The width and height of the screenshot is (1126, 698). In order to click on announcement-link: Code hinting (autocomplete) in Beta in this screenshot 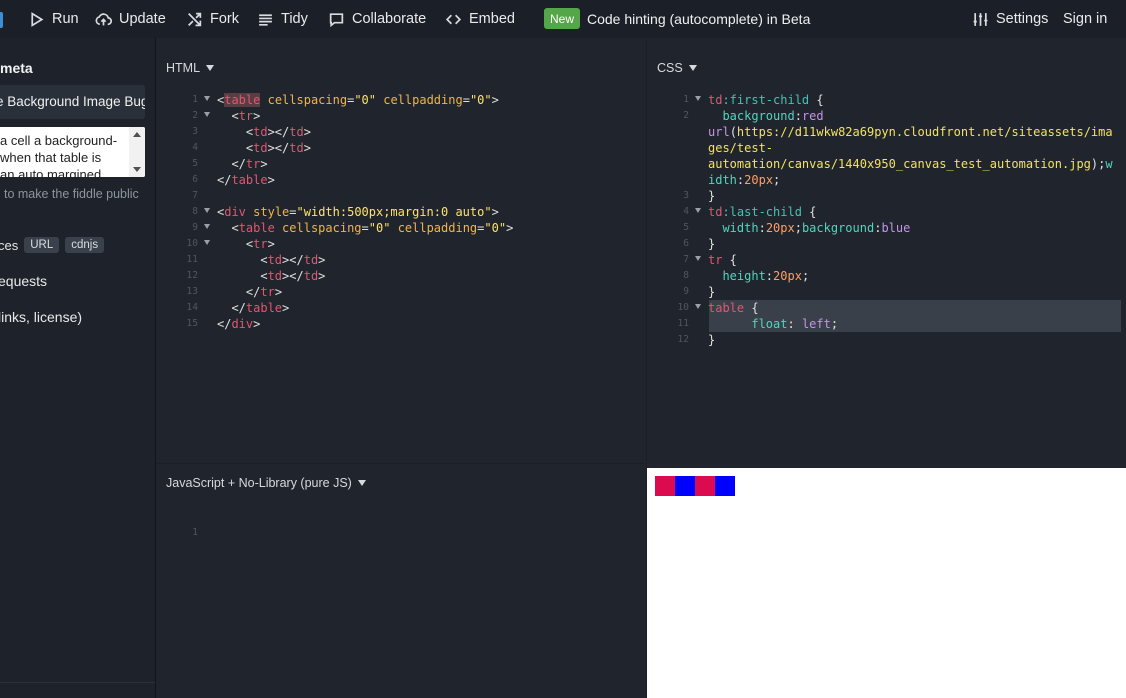, I will do `click(698, 19)`.